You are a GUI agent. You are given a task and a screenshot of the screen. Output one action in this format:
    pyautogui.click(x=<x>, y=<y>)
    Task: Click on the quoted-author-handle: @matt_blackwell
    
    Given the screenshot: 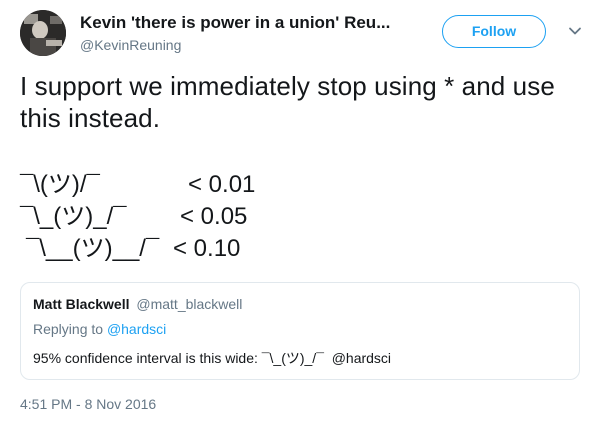 What is the action you would take?
    pyautogui.click(x=189, y=304)
    